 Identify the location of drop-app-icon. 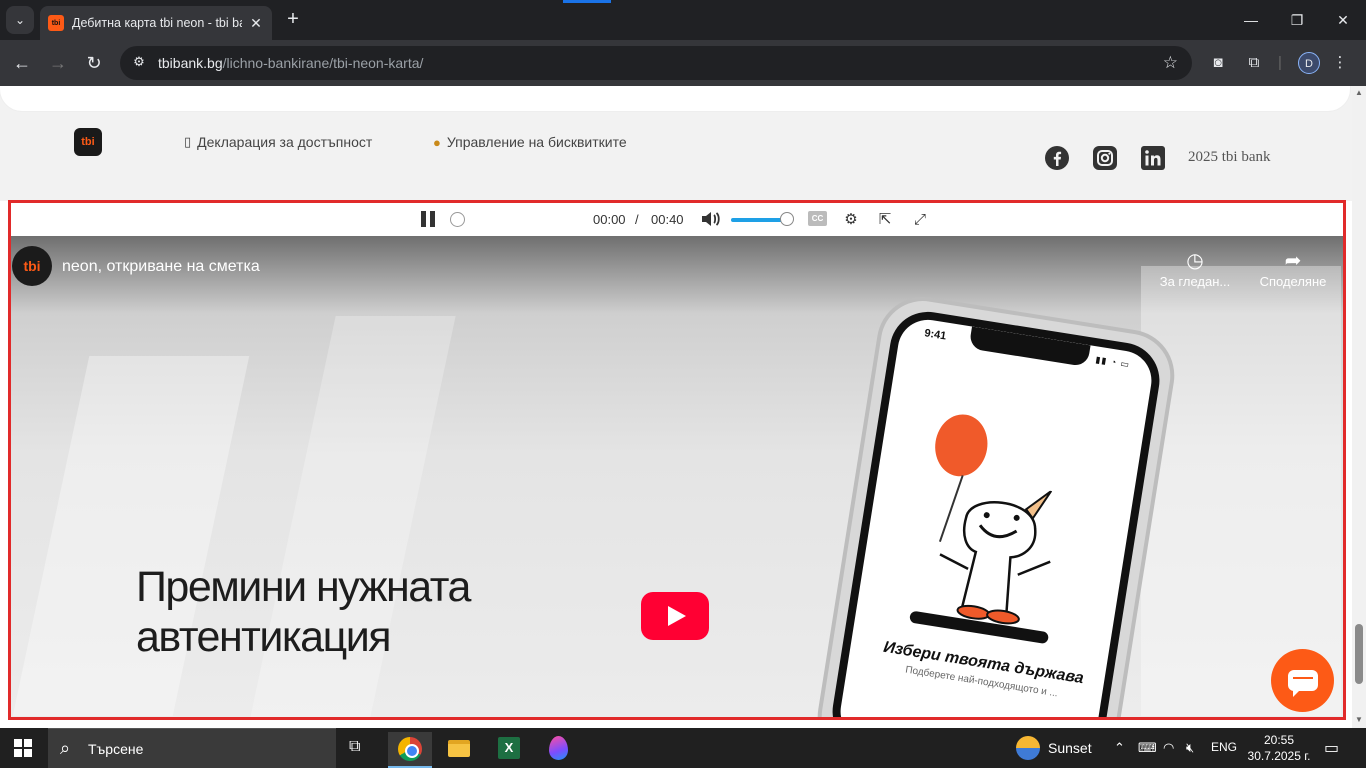
(558, 748).